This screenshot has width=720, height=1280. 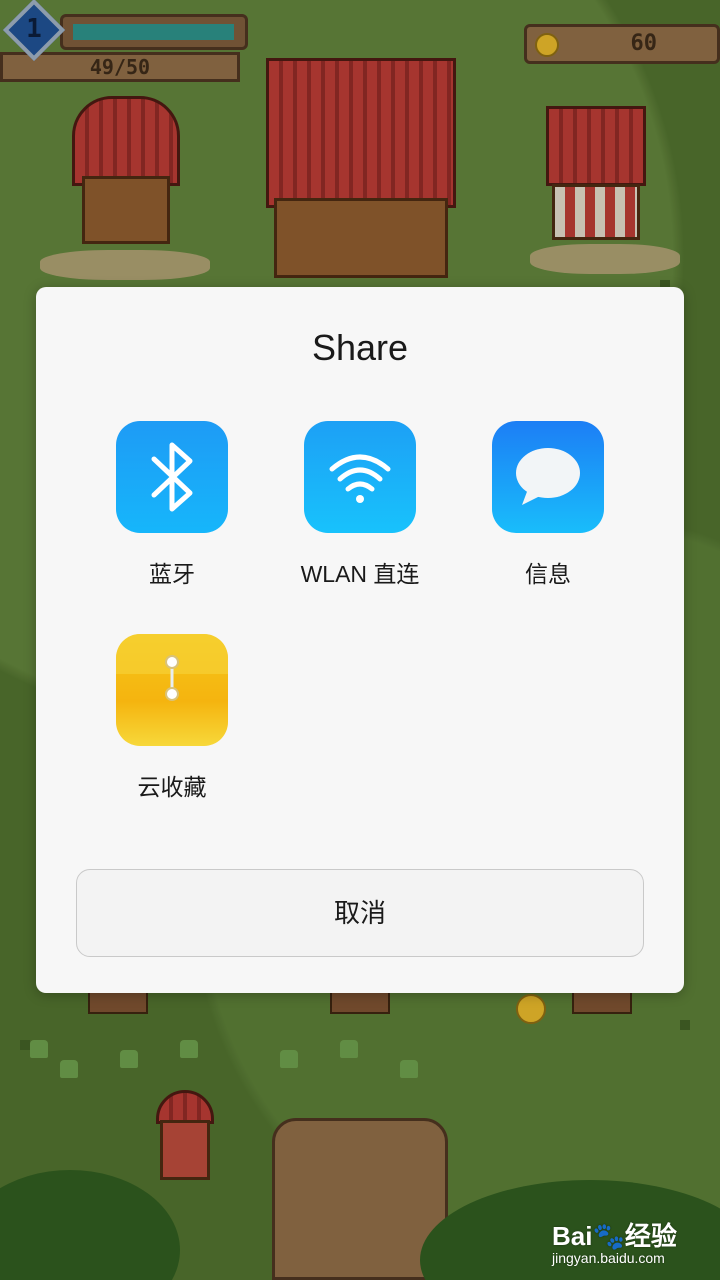 I want to click on share-option-label: 信息, so click(x=548, y=574).